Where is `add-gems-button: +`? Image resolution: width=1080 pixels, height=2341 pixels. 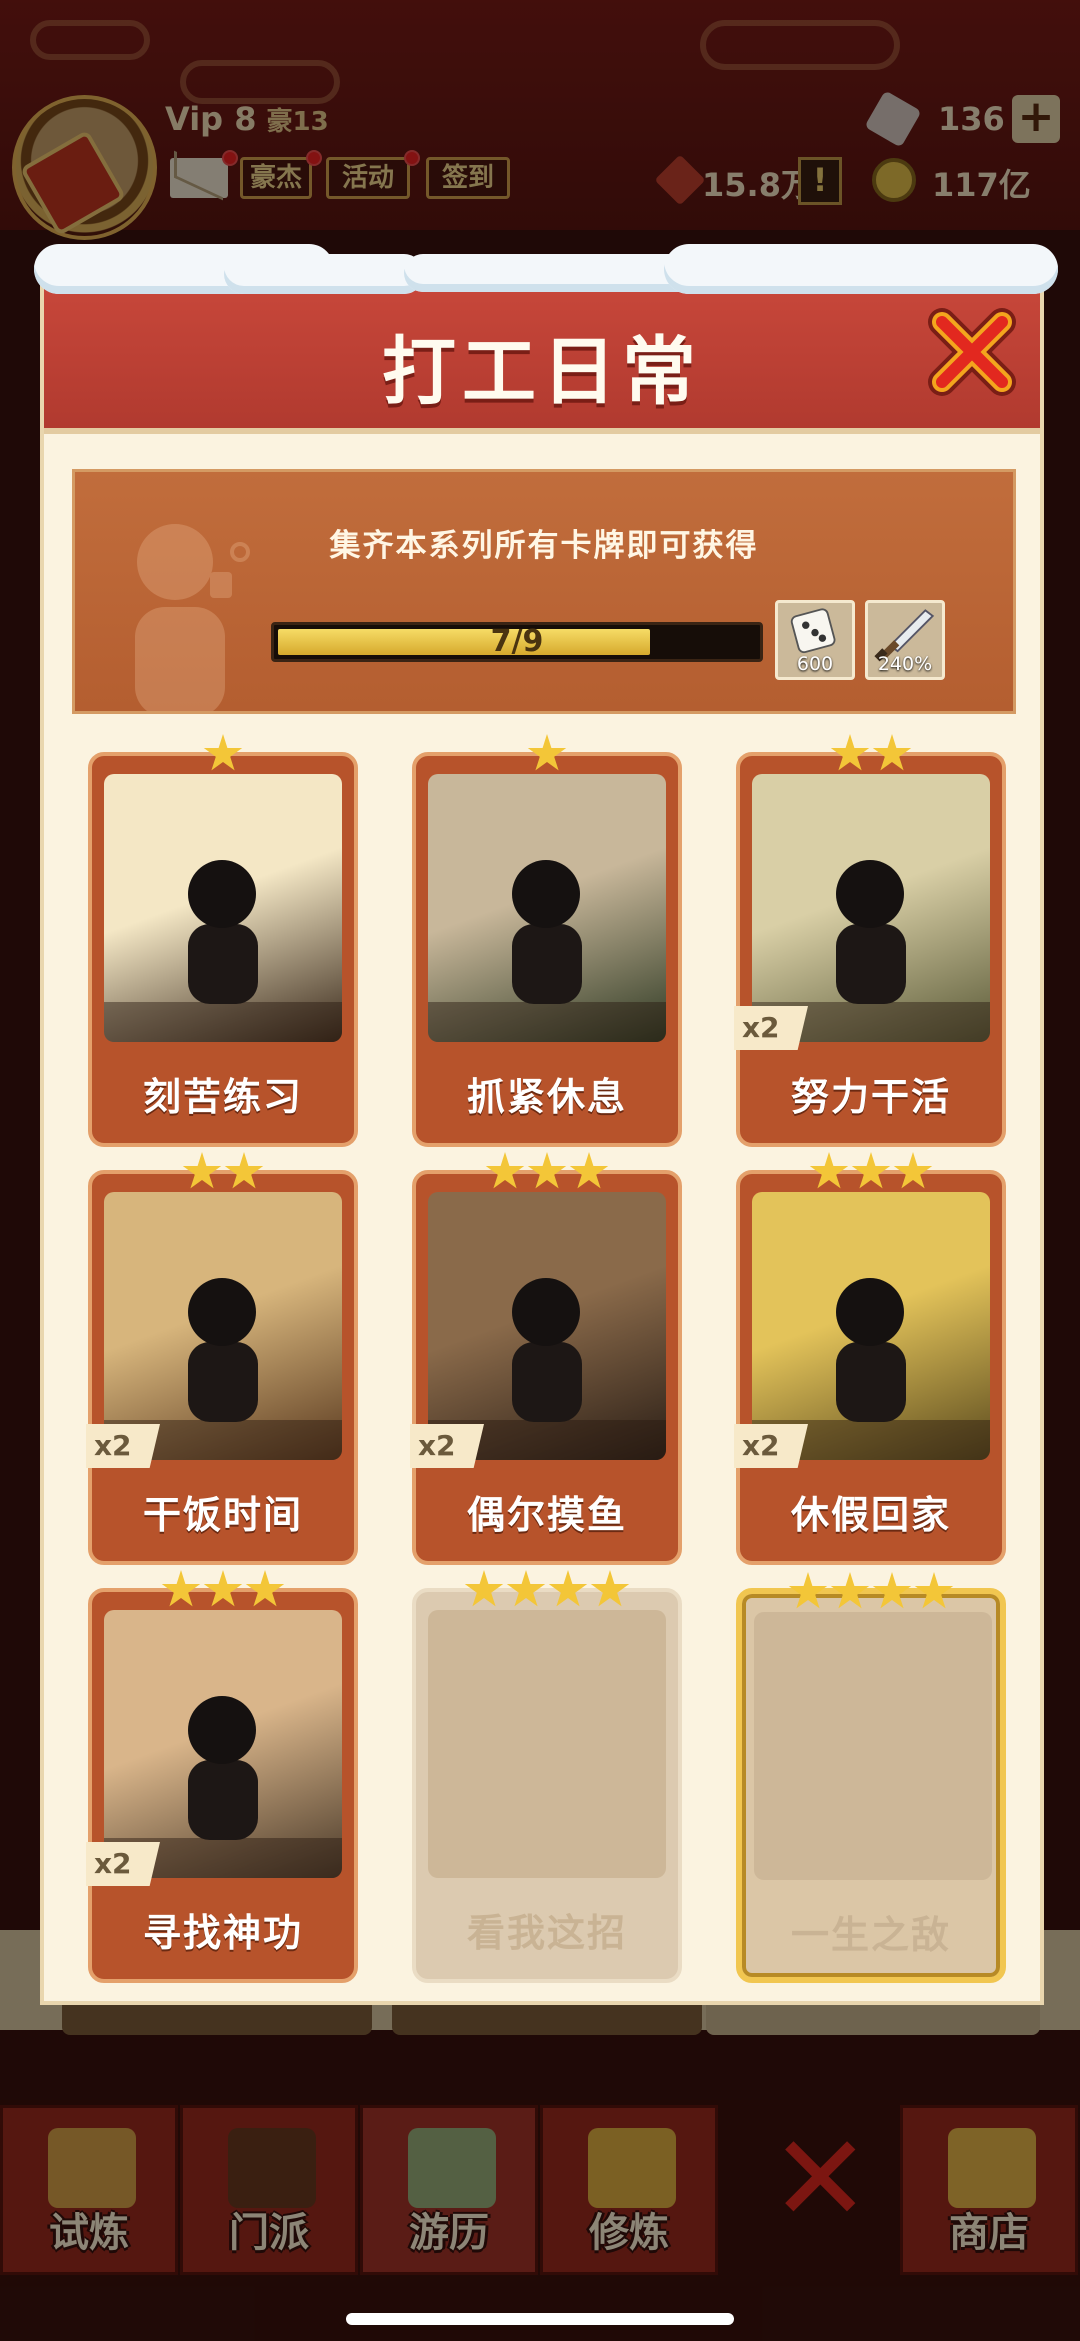
add-gems-button: + is located at coordinates (1036, 119).